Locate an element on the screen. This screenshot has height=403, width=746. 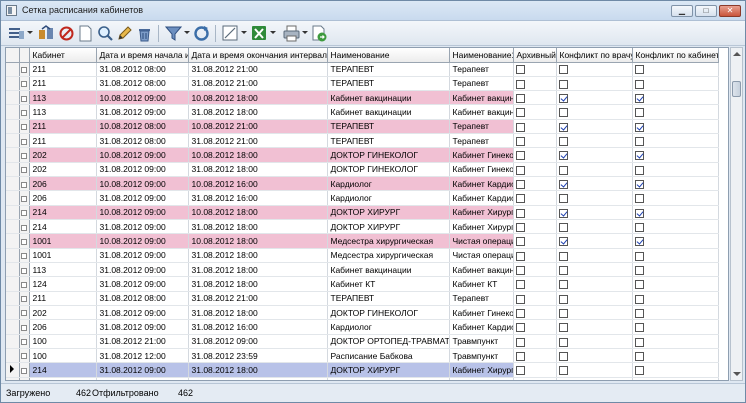
cell-end: 31.08.2012 23:59 is located at coordinates (258, 356).